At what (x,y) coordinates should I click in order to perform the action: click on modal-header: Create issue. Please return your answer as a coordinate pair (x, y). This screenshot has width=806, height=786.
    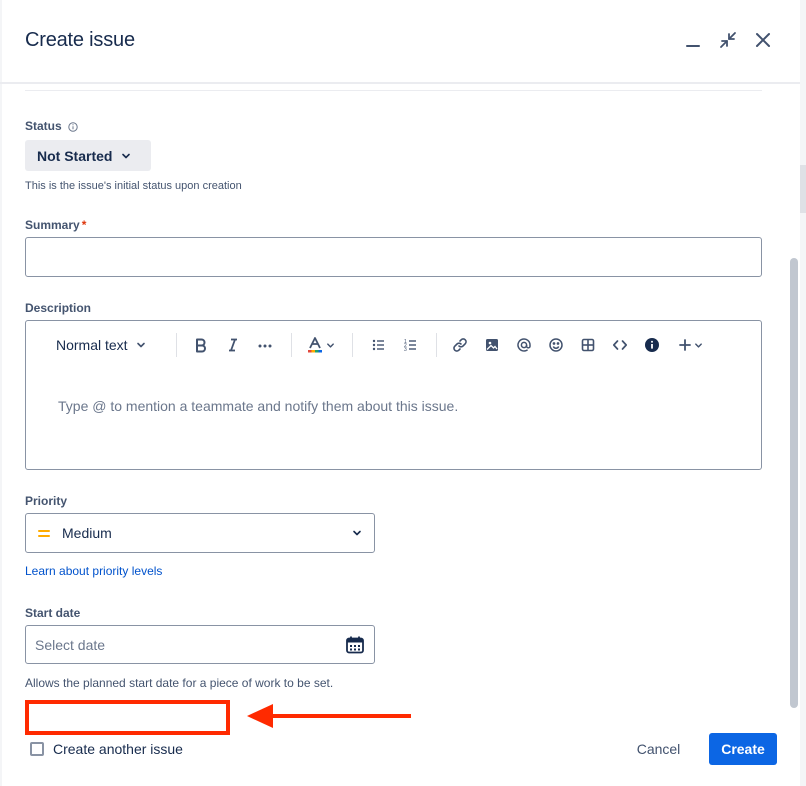
    Looking at the image, I should click on (400, 42).